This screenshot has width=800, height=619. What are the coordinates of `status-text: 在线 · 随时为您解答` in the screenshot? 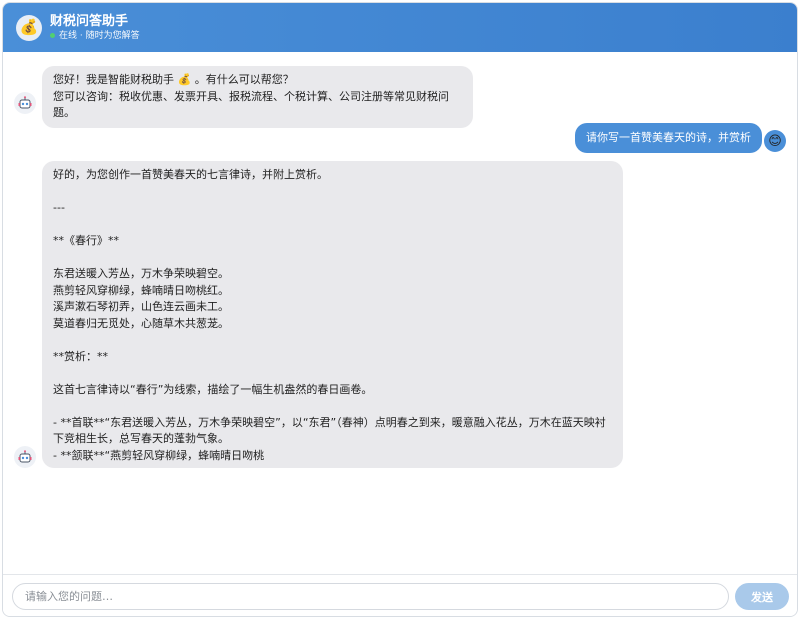 It's located at (99, 35).